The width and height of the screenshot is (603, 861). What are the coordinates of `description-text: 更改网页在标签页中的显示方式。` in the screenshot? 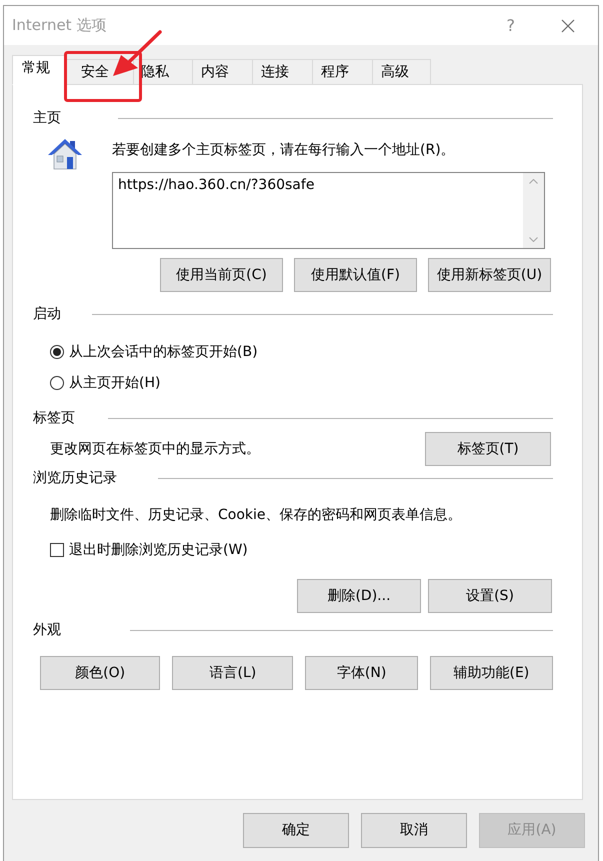 It's located at (155, 449).